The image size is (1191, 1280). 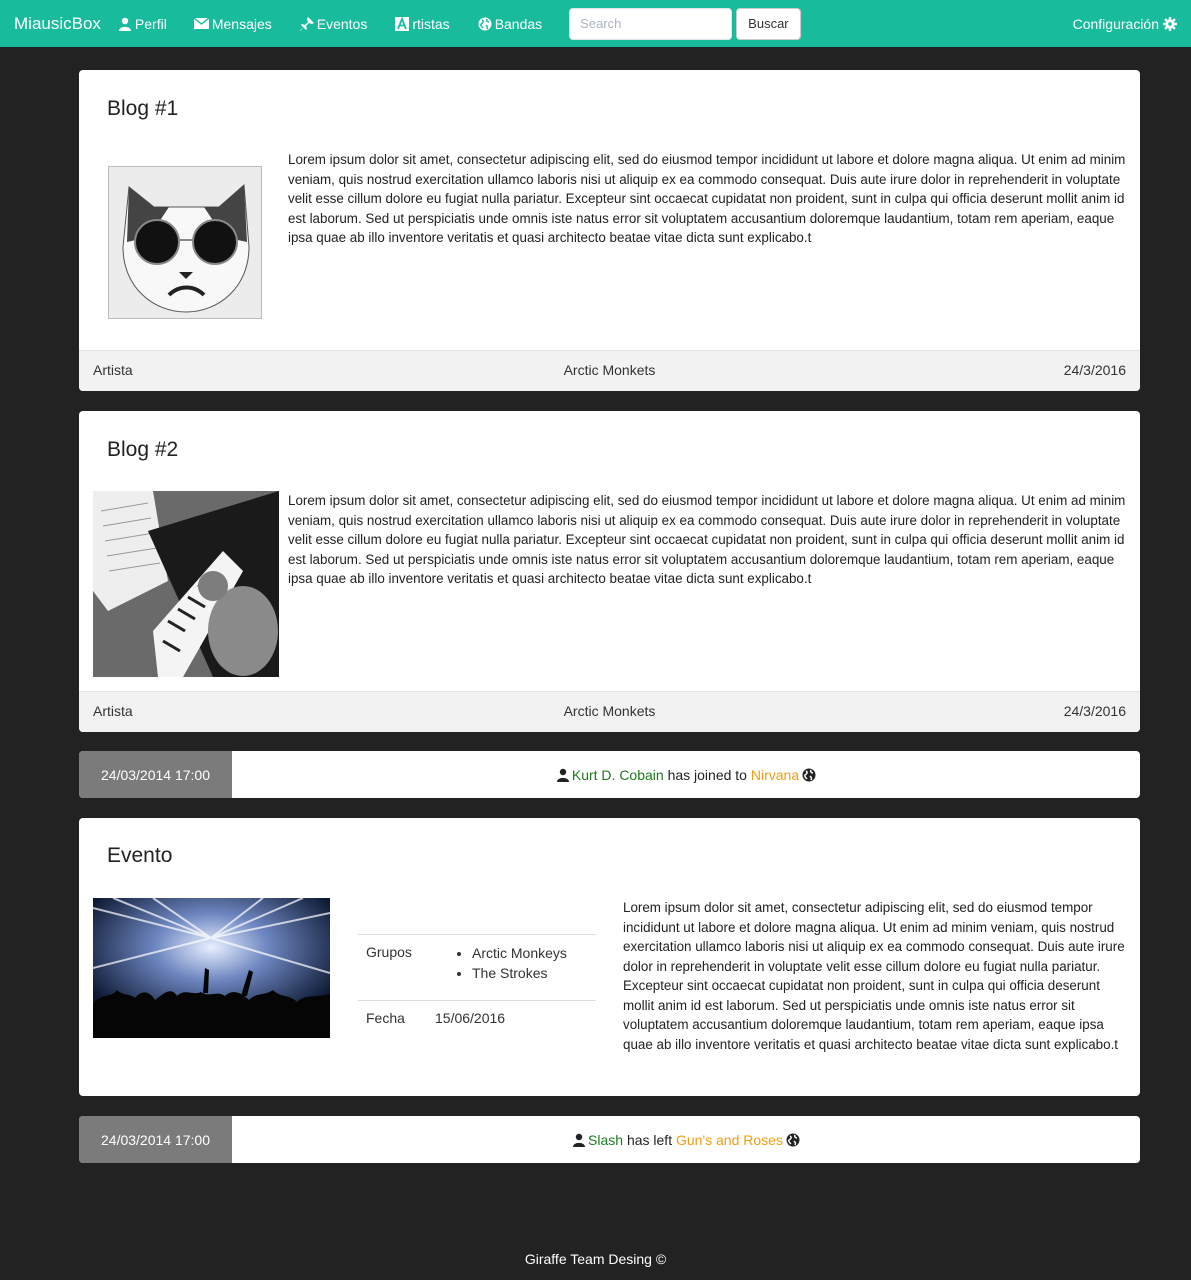 I want to click on gear-icon, so click(x=1170, y=23).